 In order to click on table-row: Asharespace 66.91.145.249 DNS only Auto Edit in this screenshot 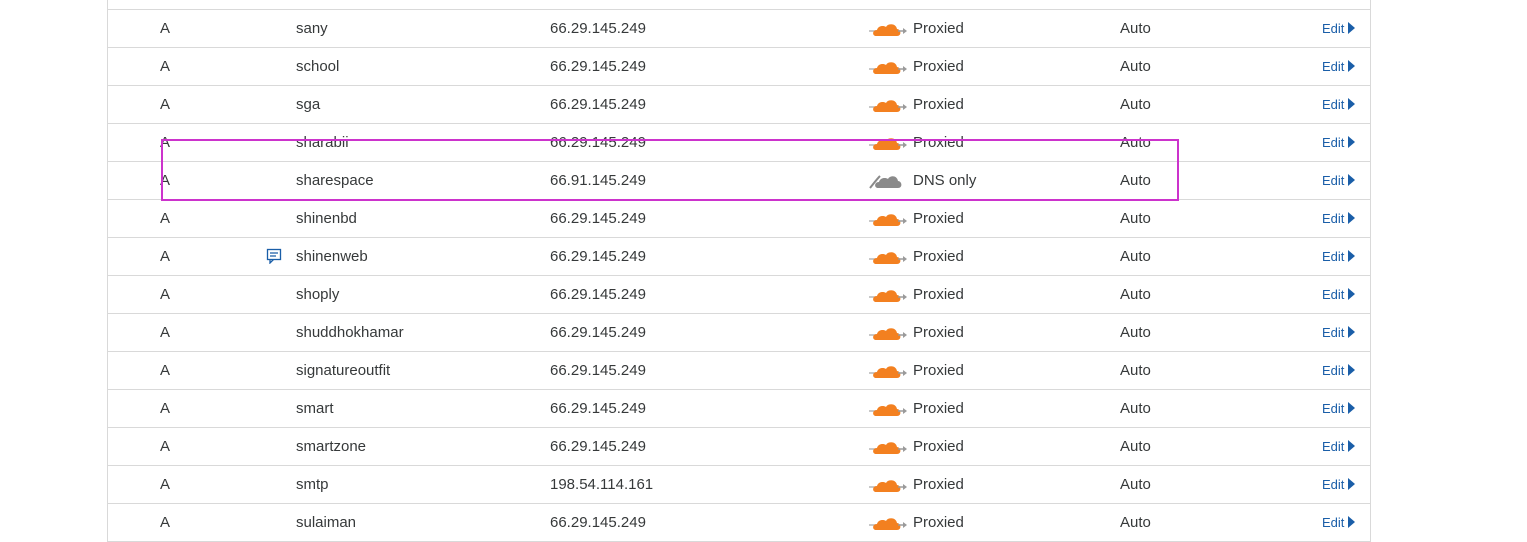, I will do `click(739, 181)`.